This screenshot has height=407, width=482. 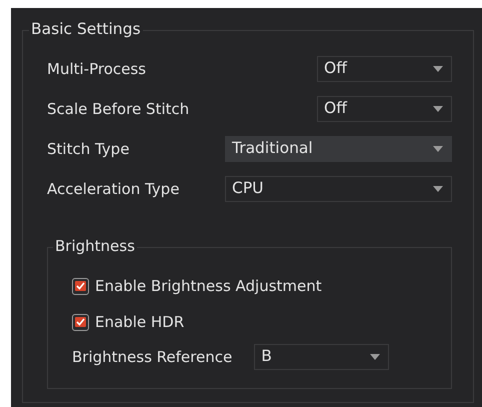 What do you see at coordinates (96, 69) in the screenshot?
I see `field-label: Multi-Process` at bounding box center [96, 69].